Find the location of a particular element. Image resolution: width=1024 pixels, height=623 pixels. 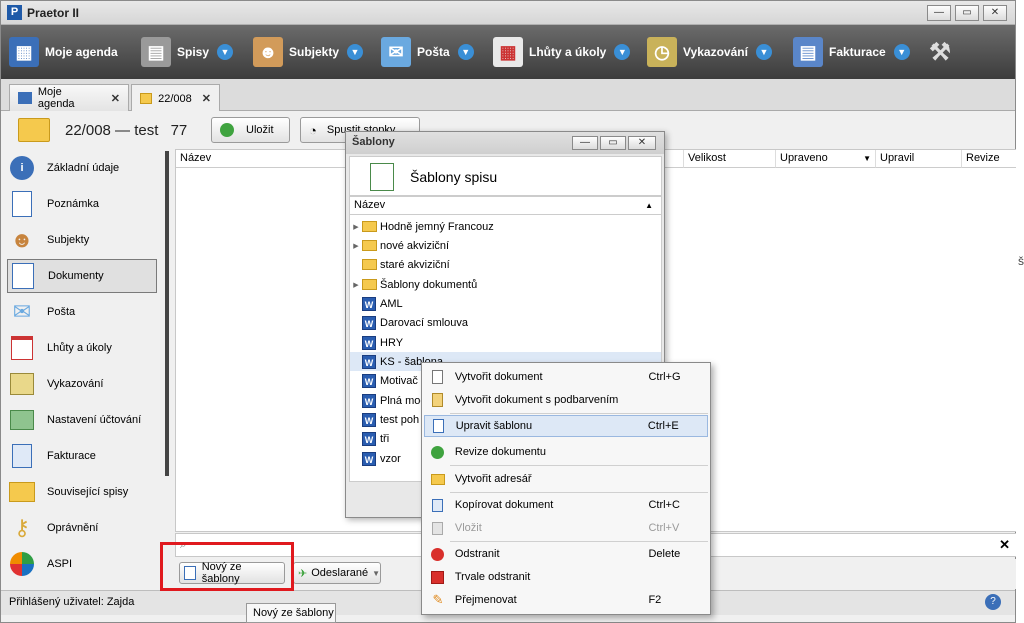

help-icon: ? is located at coordinates (993, 602).